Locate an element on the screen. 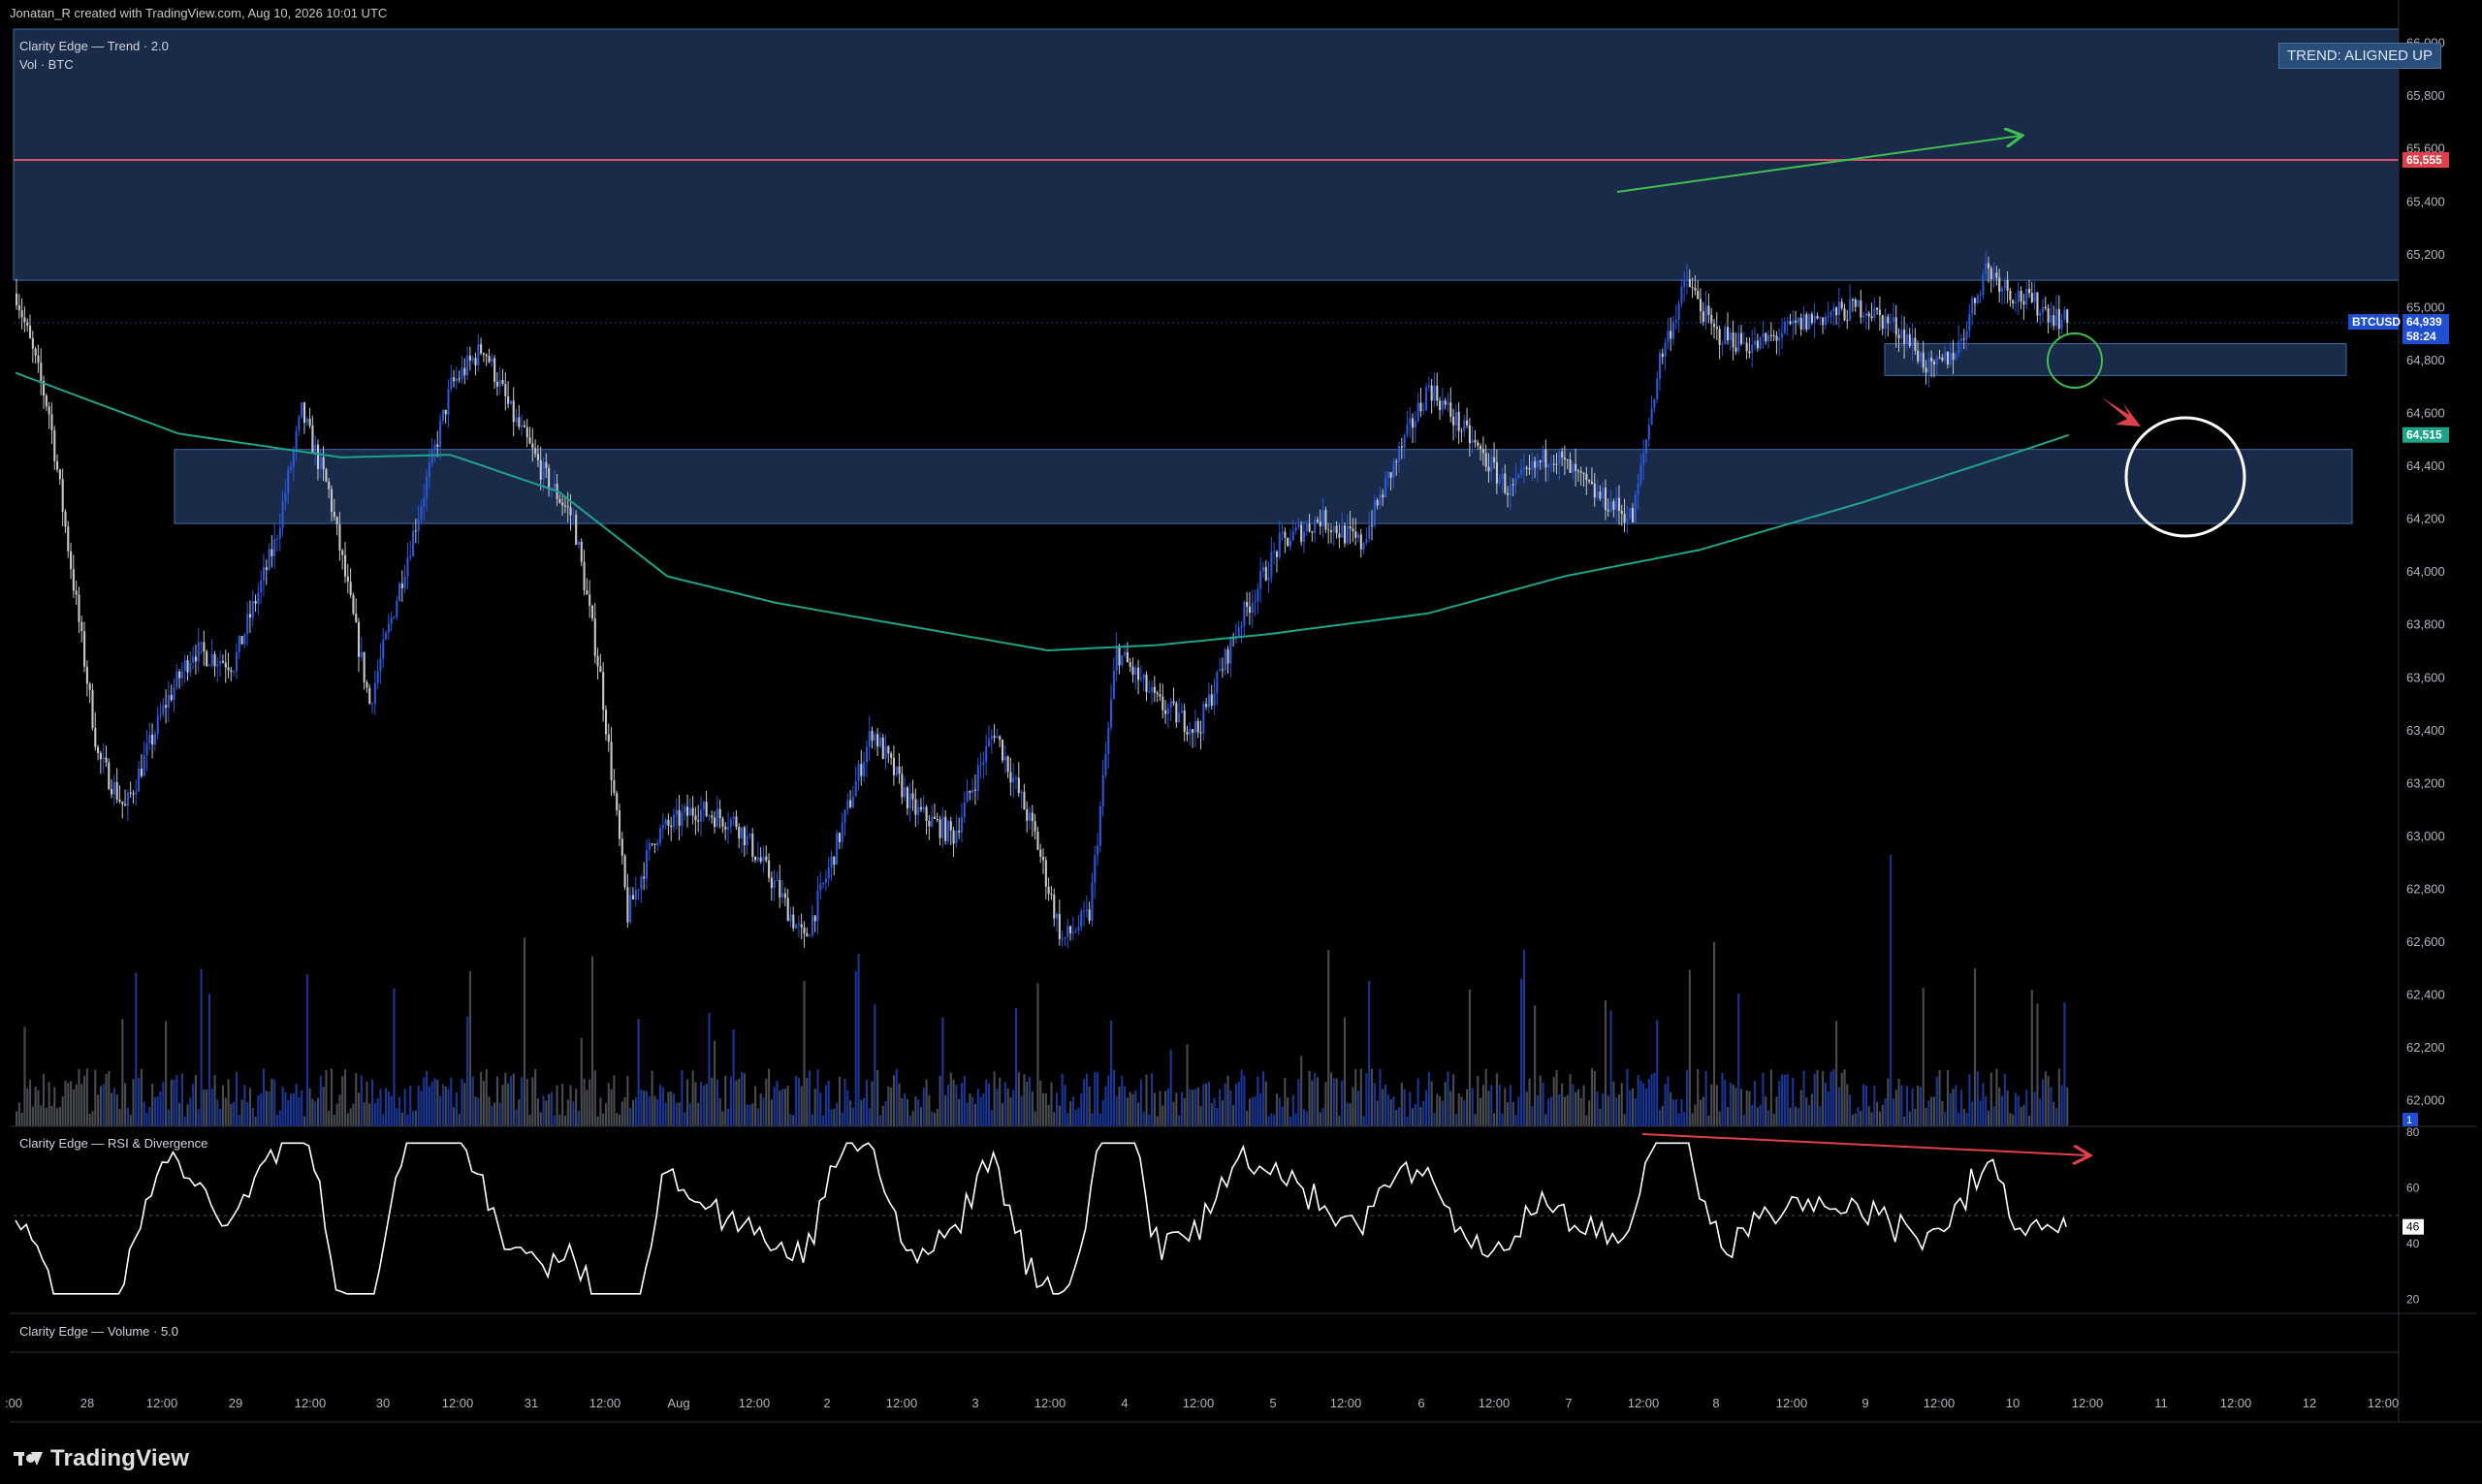  tradingview-wordmark: TradingView is located at coordinates (120, 1458).